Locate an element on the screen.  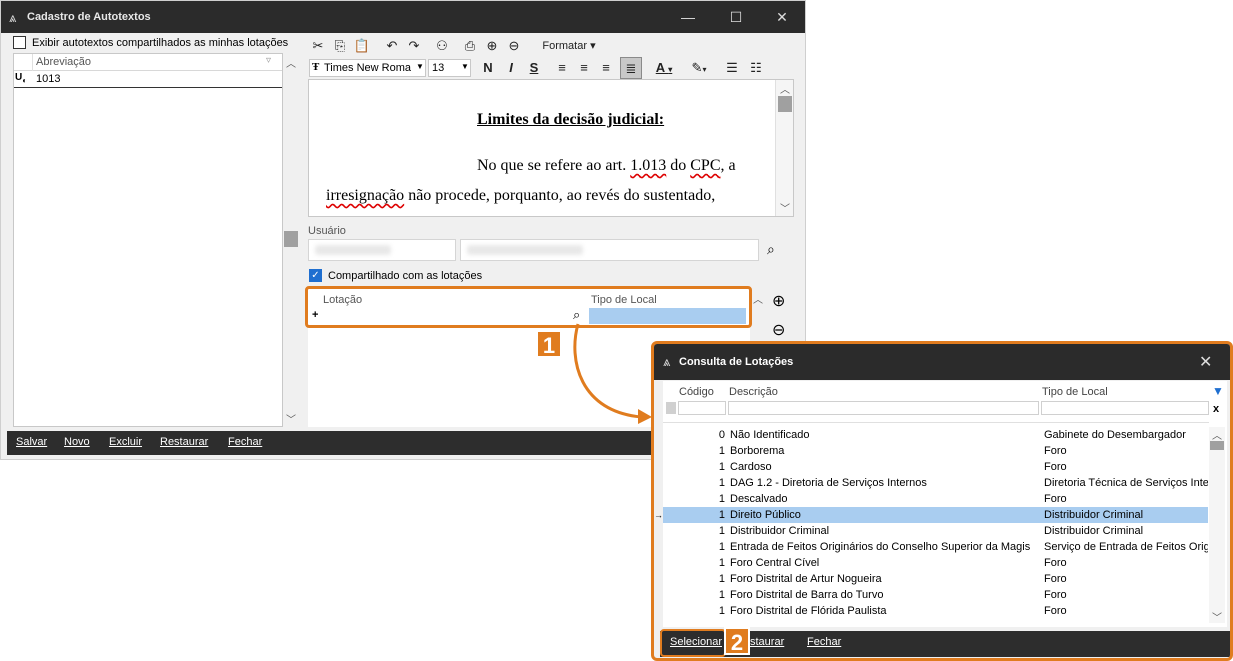
restore-button: staurar is located at coordinates (767, 642).